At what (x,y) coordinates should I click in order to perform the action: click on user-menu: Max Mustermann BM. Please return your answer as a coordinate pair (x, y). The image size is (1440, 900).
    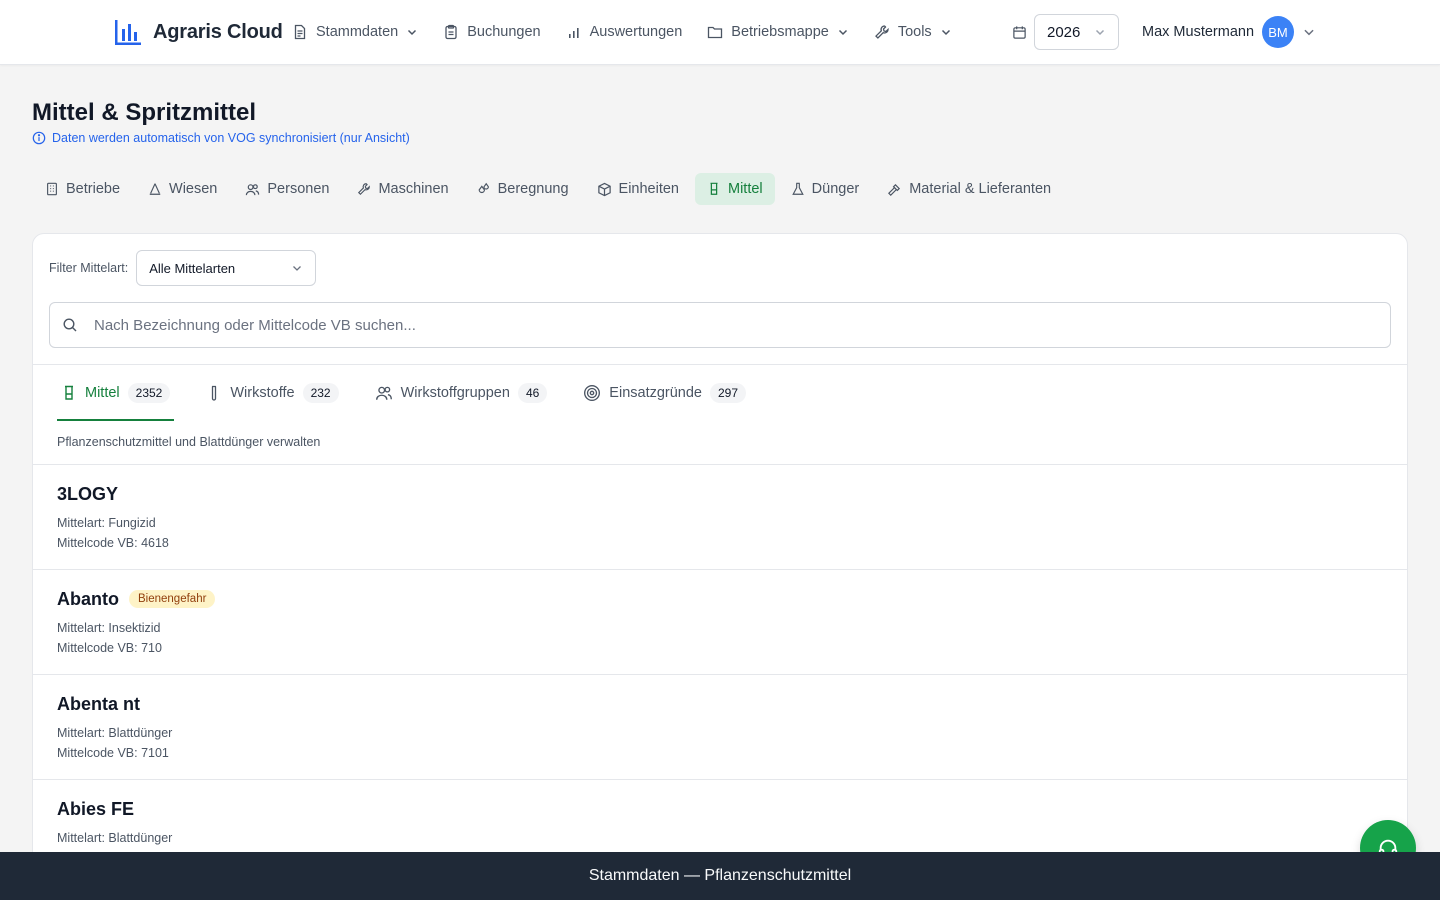
    Looking at the image, I should click on (1229, 32).